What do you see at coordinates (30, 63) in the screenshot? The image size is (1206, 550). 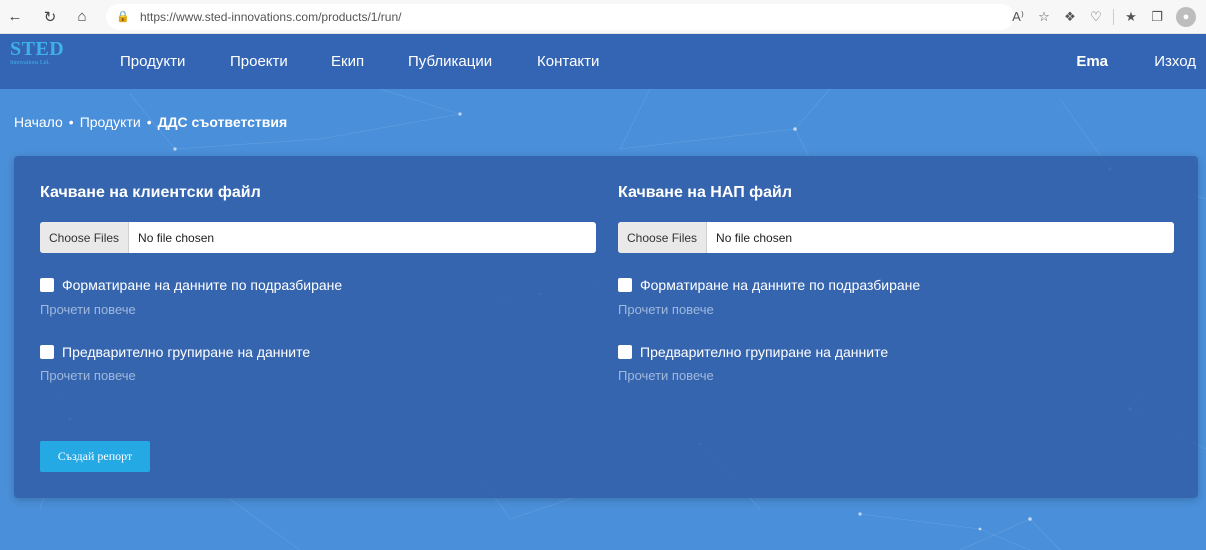 I see `logo-subtext: Innovations Ltd.` at bounding box center [30, 63].